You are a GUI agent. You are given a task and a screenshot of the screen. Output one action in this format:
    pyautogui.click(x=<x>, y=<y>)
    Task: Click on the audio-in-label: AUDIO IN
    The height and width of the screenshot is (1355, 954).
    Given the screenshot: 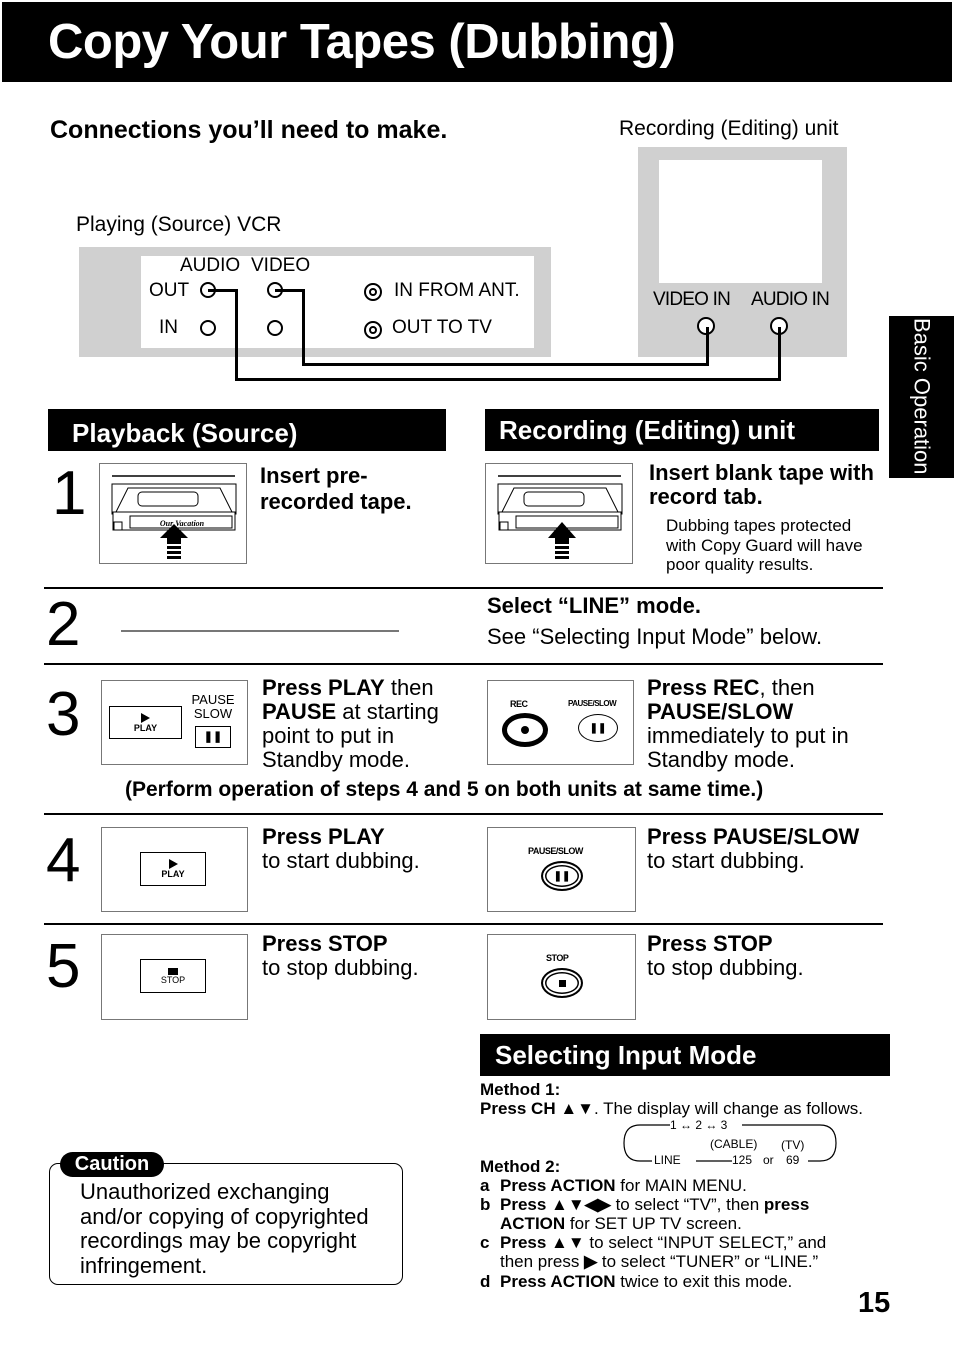 What is the action you would take?
    pyautogui.click(x=790, y=299)
    